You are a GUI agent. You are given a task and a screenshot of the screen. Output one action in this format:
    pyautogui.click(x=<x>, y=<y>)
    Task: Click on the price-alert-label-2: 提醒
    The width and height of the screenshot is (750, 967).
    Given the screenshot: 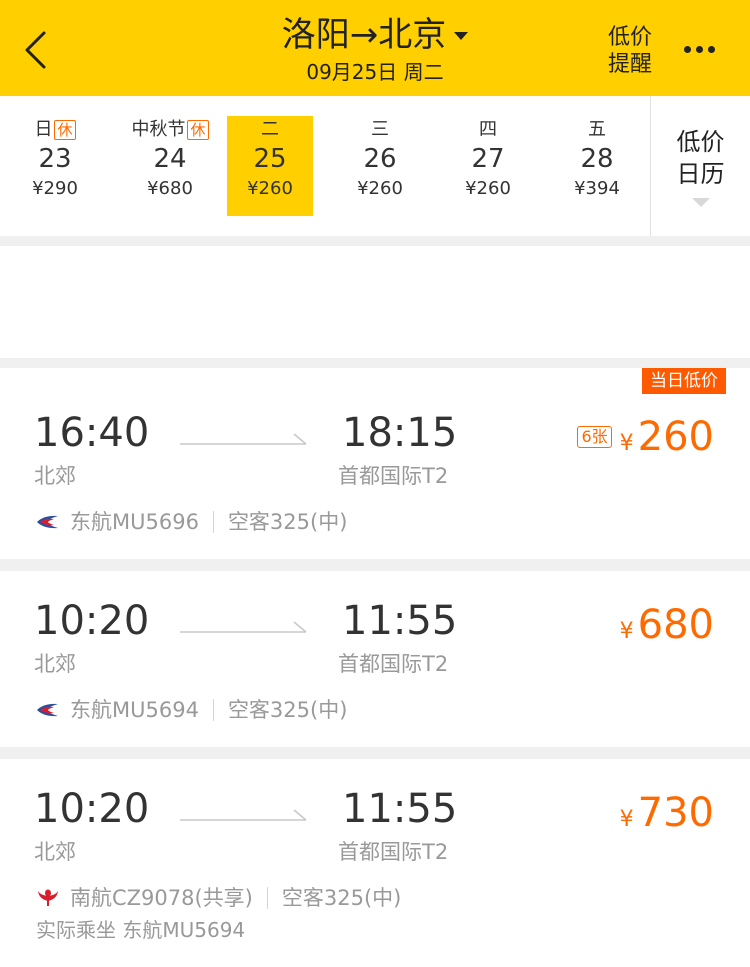 What is the action you would take?
    pyautogui.click(x=629, y=64)
    